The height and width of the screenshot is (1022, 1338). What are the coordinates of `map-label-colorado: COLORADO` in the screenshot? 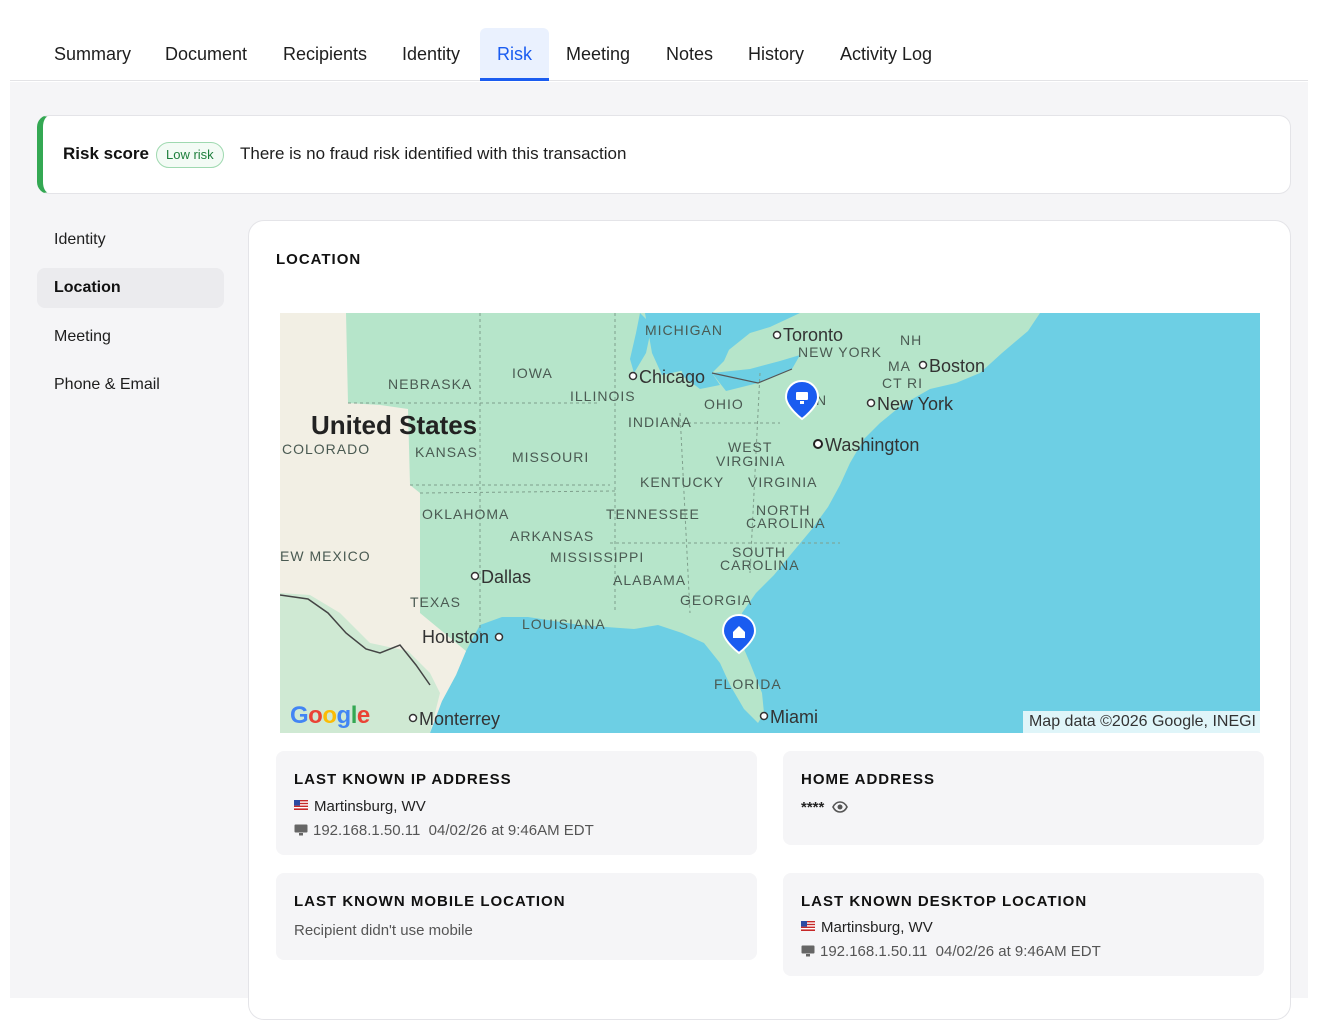 It's located at (326, 449).